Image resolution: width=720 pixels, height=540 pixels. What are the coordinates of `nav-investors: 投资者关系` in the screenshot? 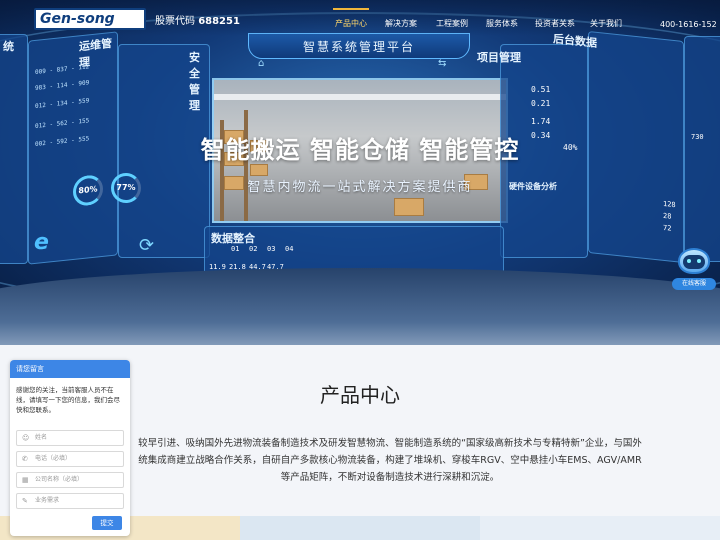 It's located at (555, 25).